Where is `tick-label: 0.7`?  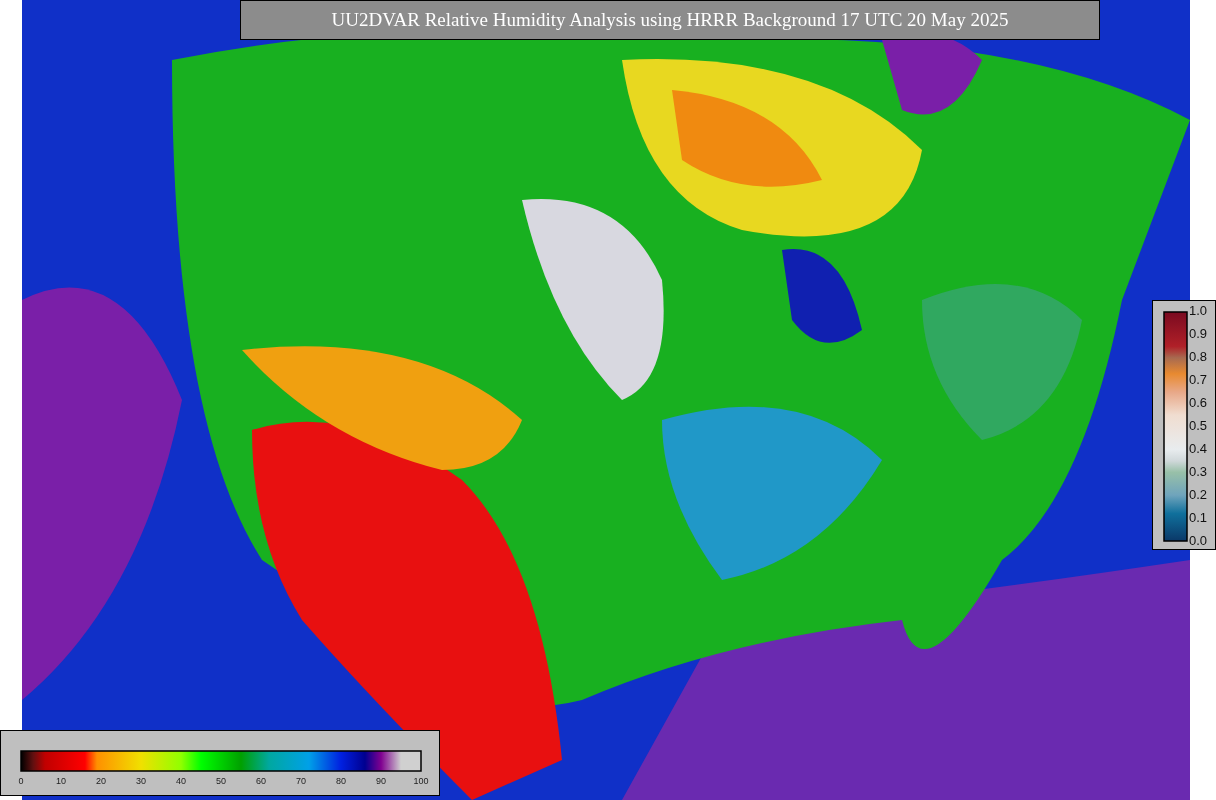
tick-label: 0.7 is located at coordinates (1198, 380).